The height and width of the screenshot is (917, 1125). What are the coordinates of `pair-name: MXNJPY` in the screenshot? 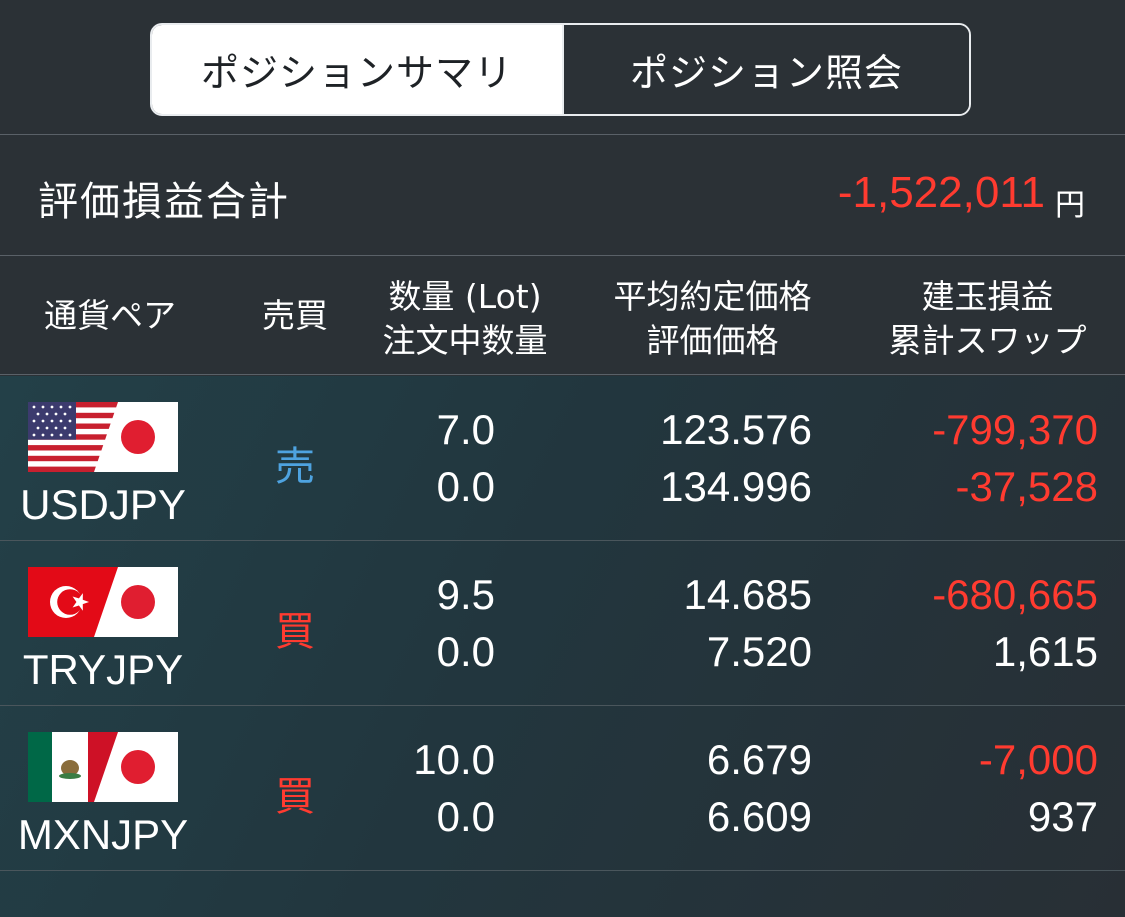 It's located at (103, 834).